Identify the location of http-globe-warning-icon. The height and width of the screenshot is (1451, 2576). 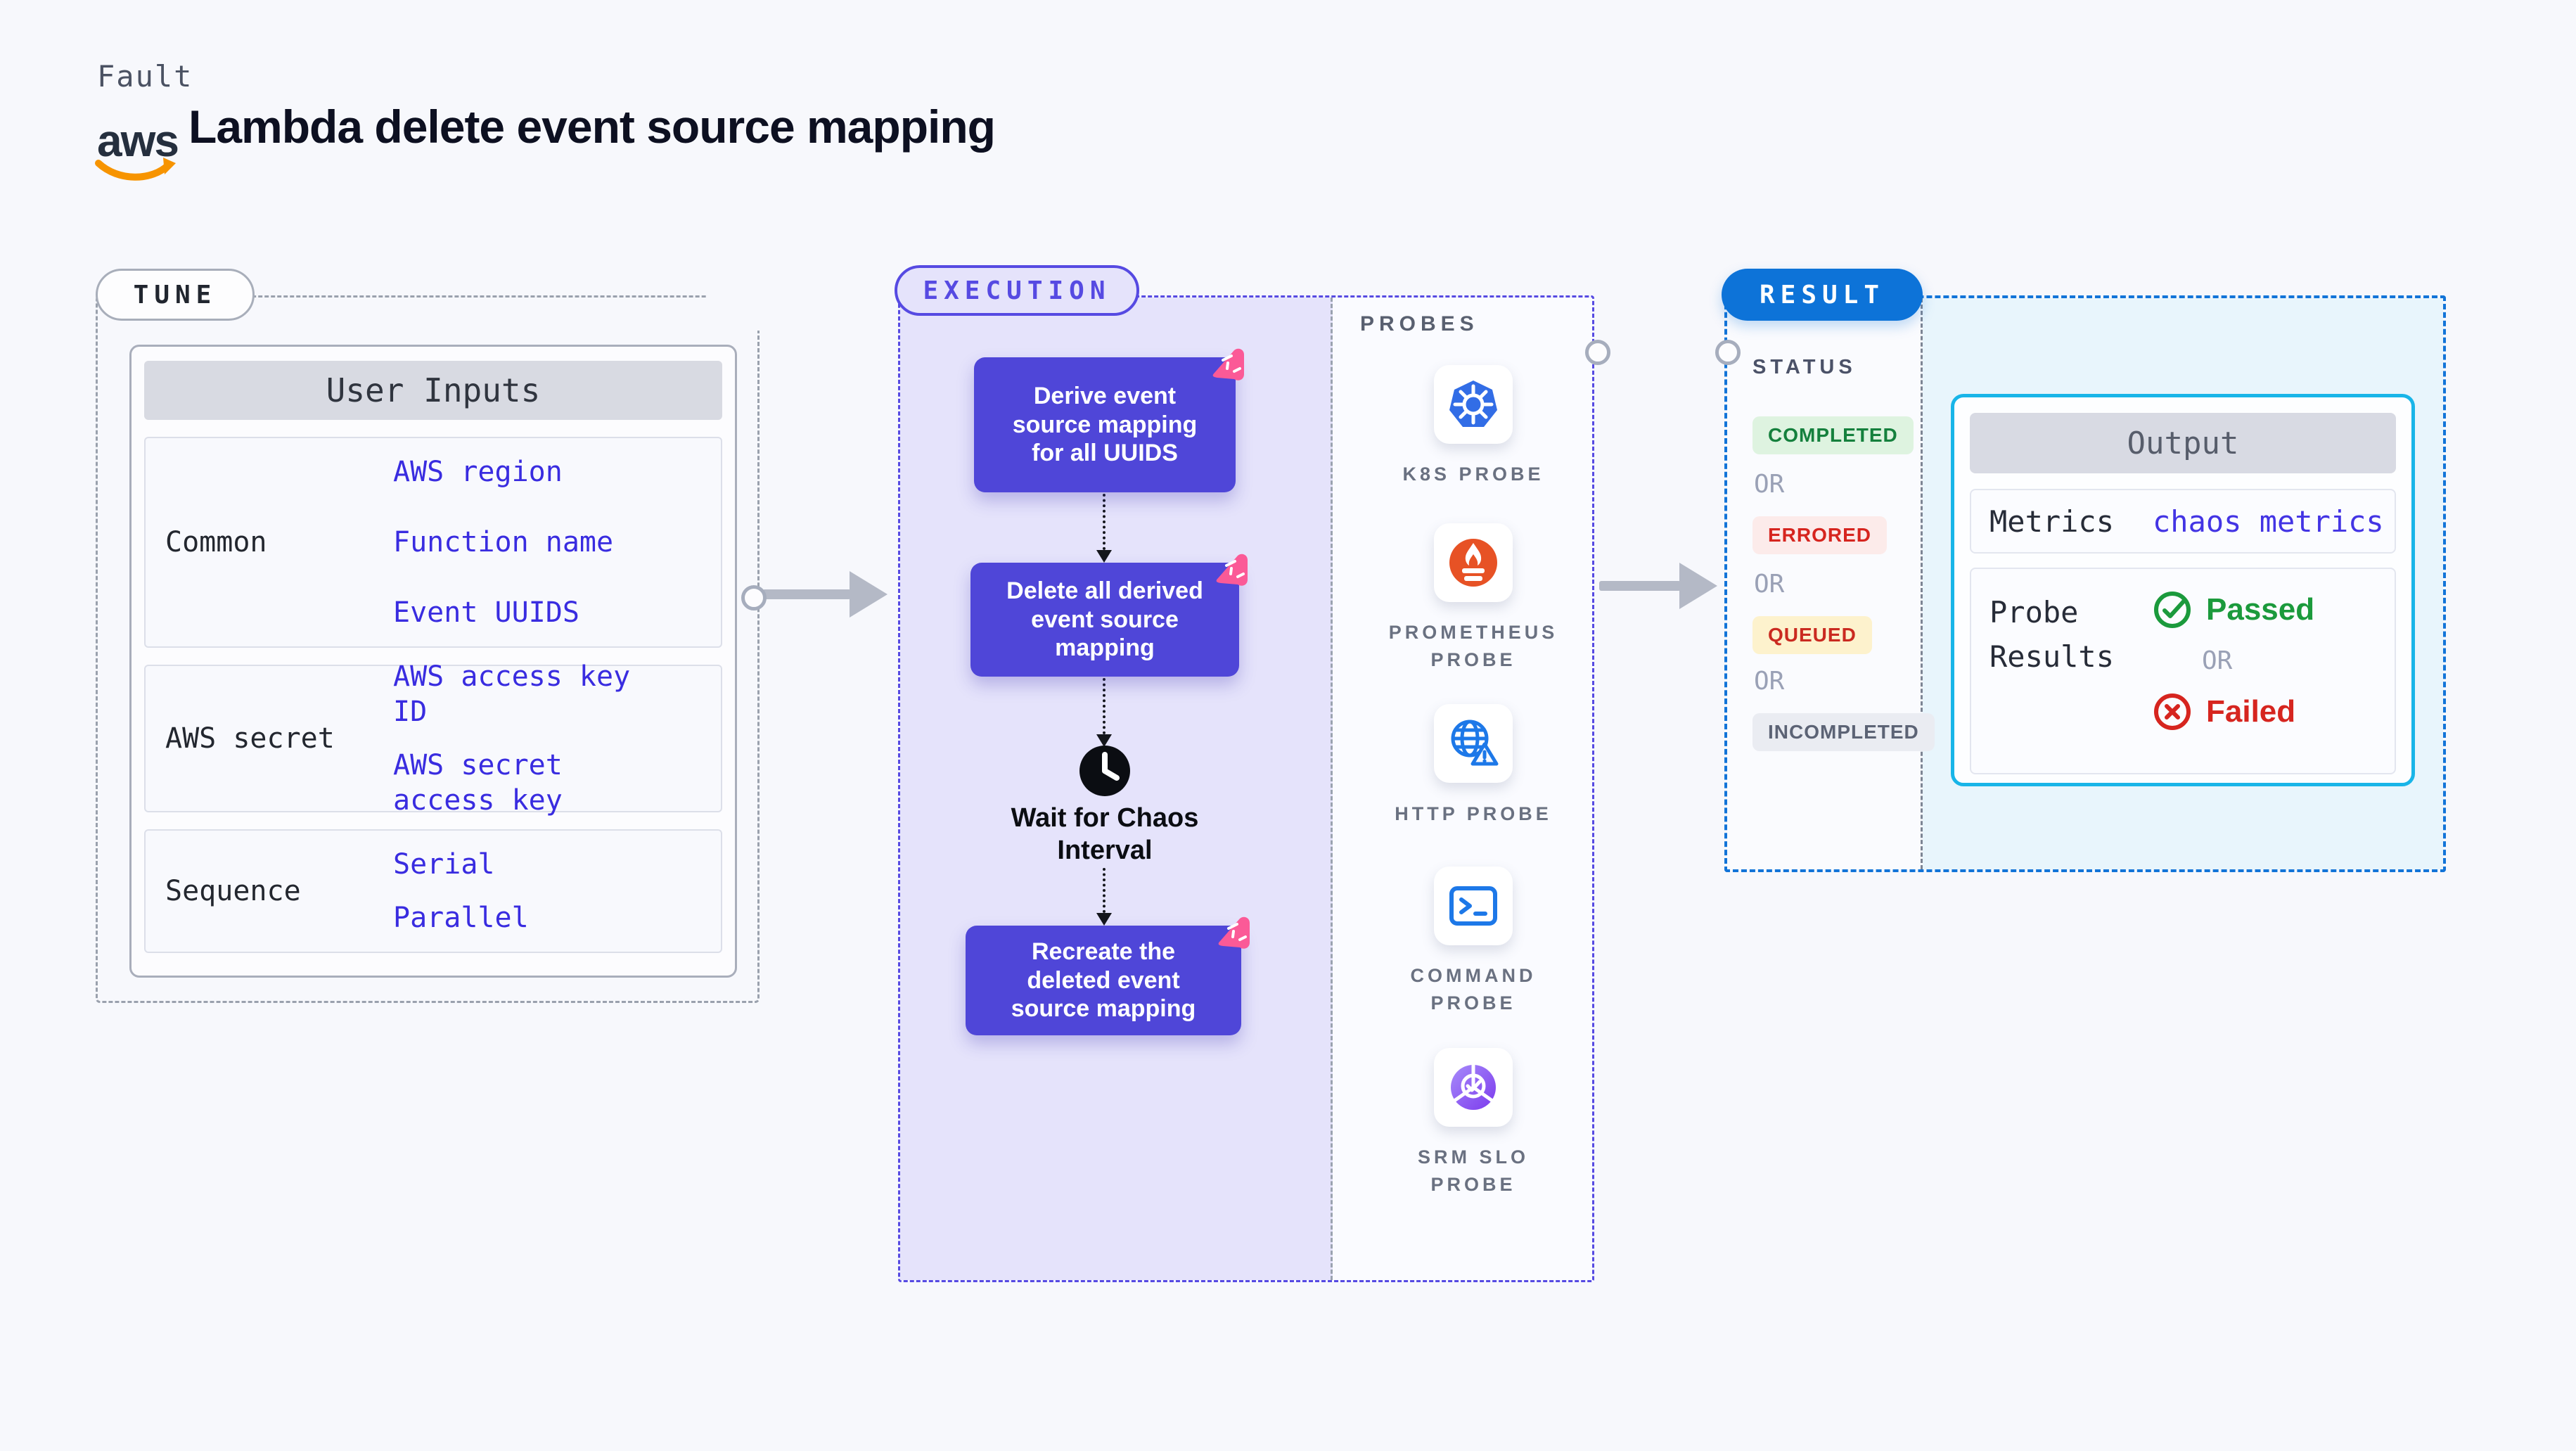
(1475, 743).